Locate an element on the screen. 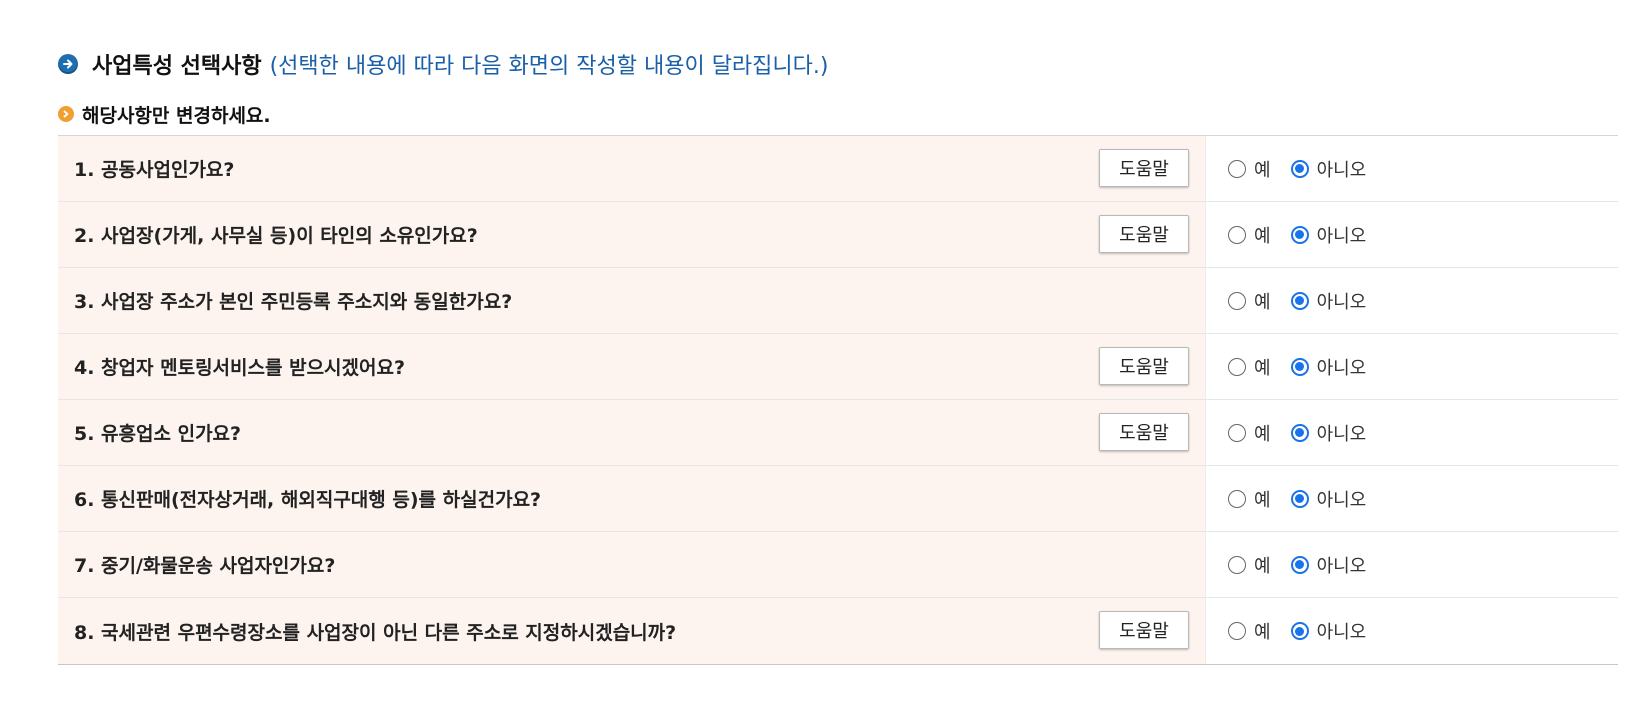  question-cell: 1. 공동사업인가요? 도움말 is located at coordinates (631, 168).